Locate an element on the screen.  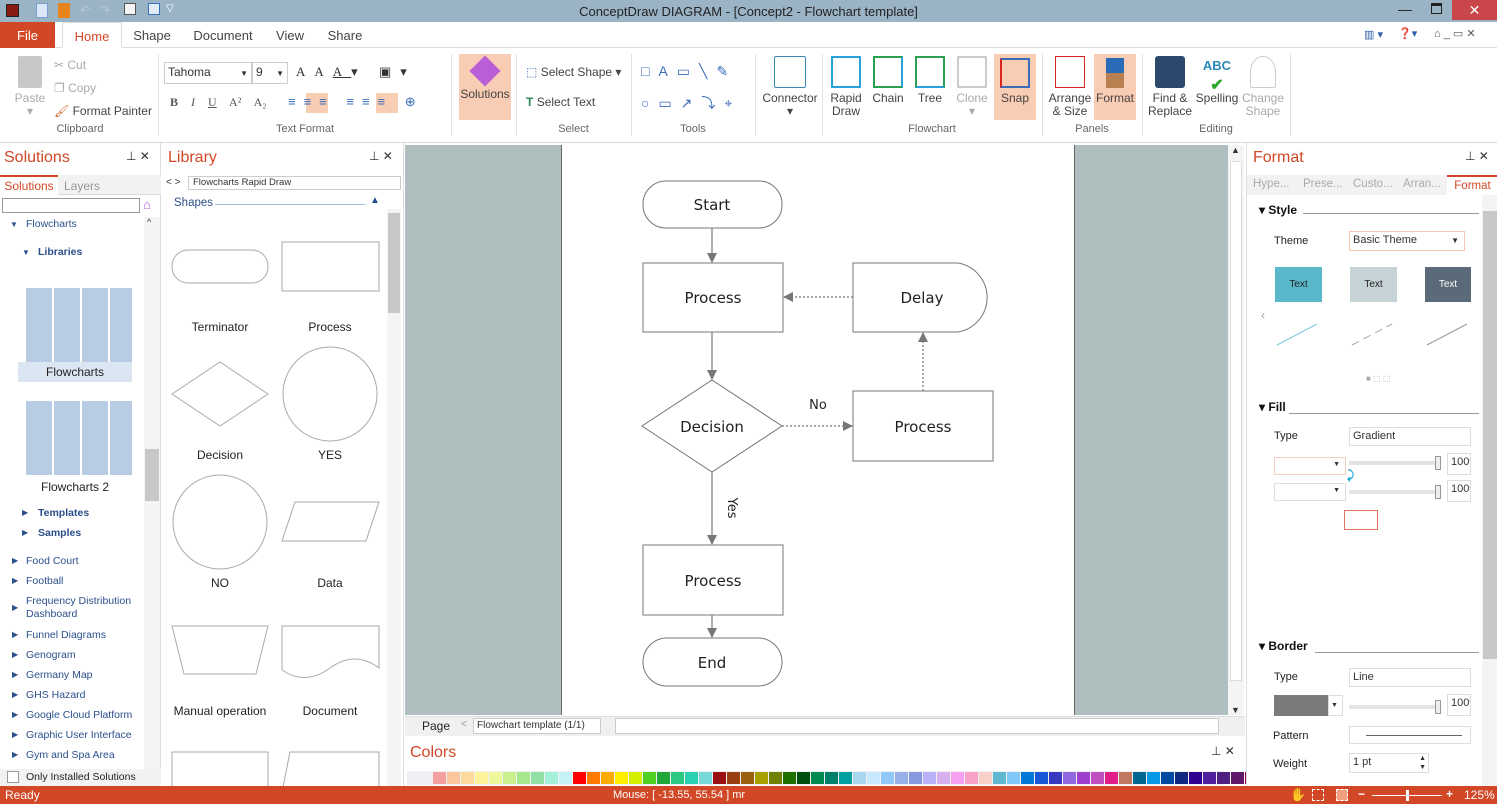
solution-item: Germany Map is located at coordinates (59, 675).